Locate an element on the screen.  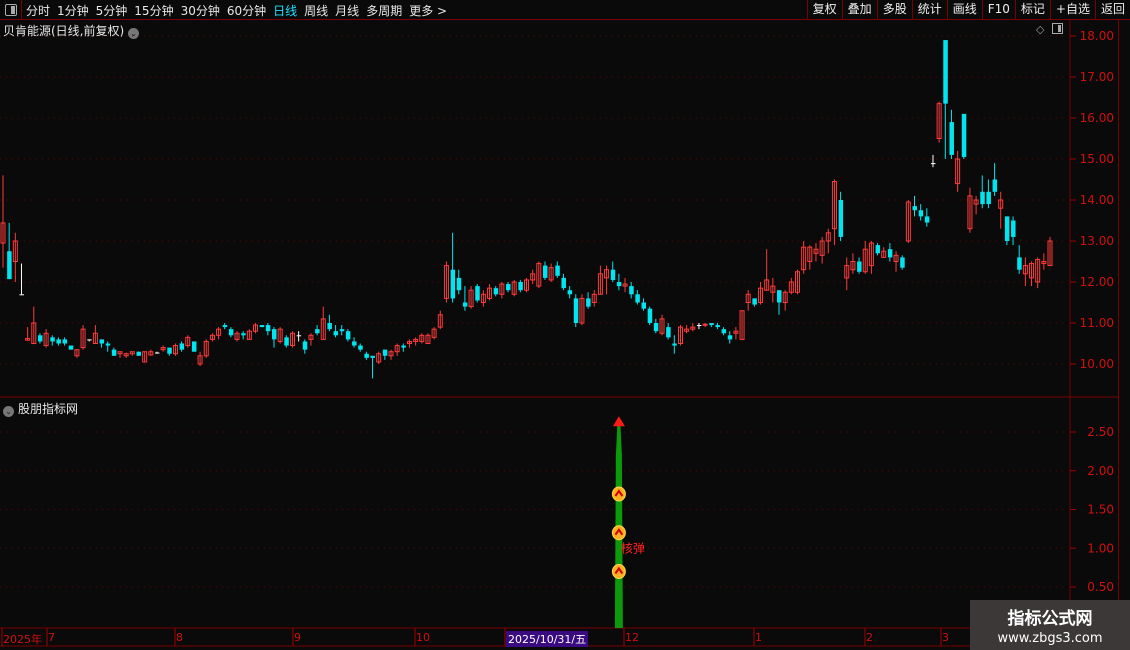
y-tick-label: 0.50 is located at coordinates (1100, 587).